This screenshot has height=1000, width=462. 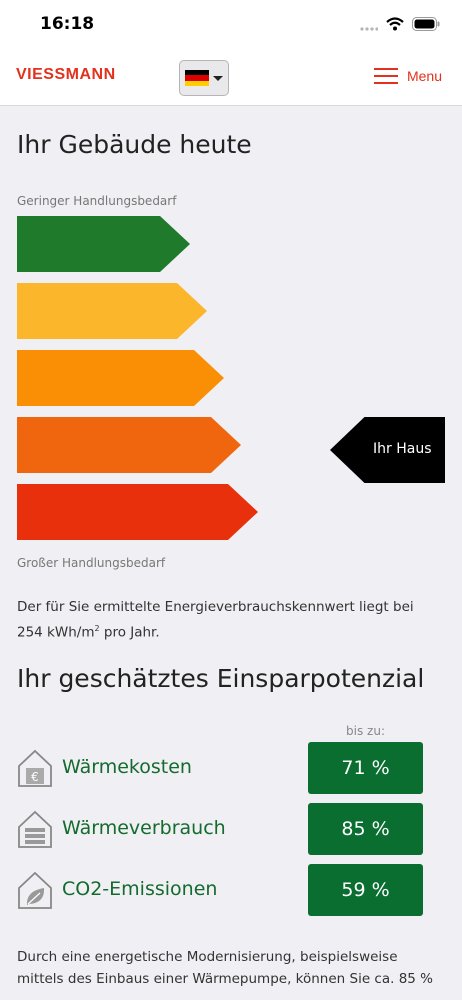 What do you see at coordinates (227, 768) in the screenshot?
I see `saving-row-heating-costs: € Wärmekosten 71 %` at bounding box center [227, 768].